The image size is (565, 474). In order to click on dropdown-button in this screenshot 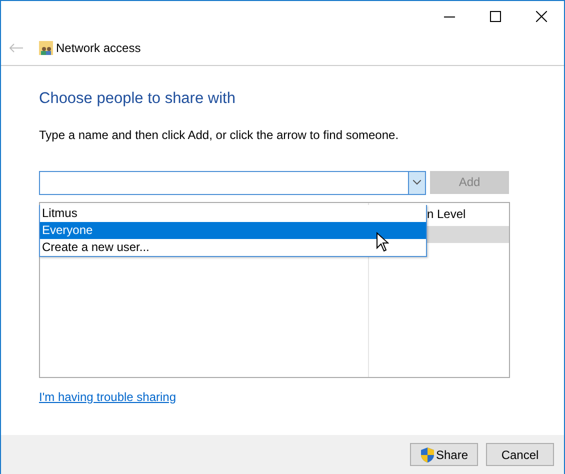, I will do `click(416, 183)`.